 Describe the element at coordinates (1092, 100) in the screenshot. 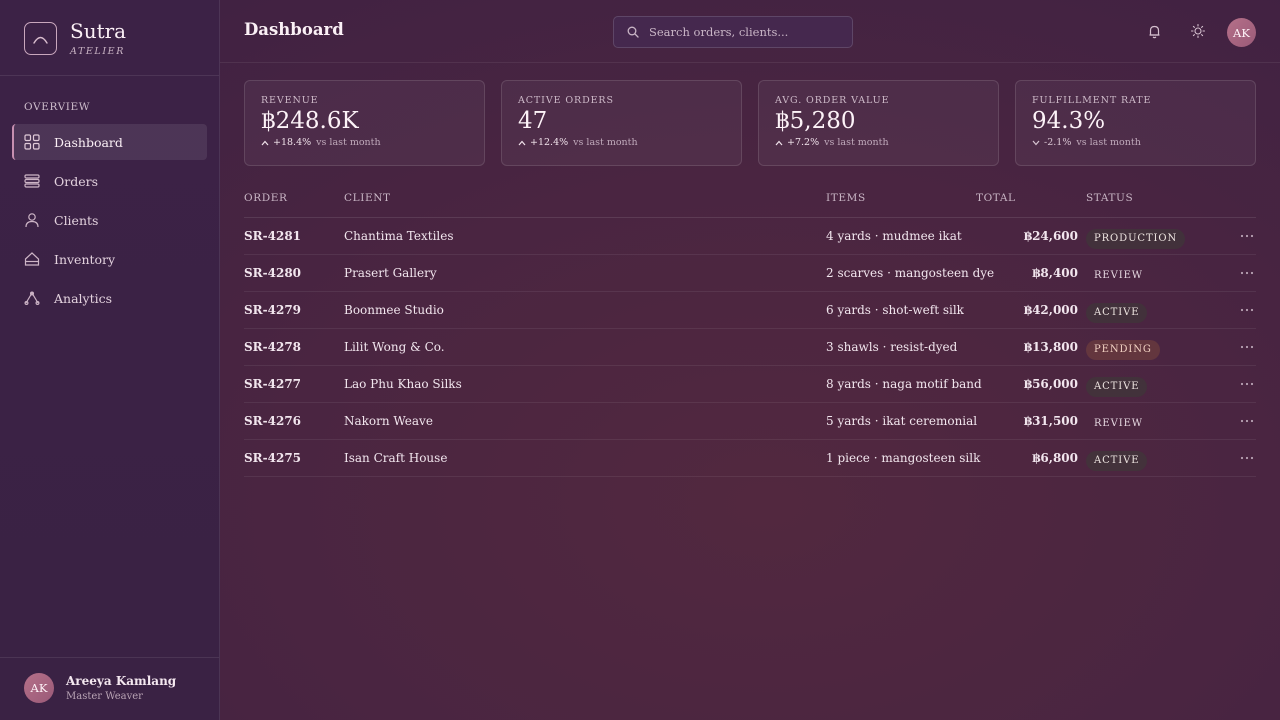

I see `stat-label: FULFILLMENT RATE` at that location.